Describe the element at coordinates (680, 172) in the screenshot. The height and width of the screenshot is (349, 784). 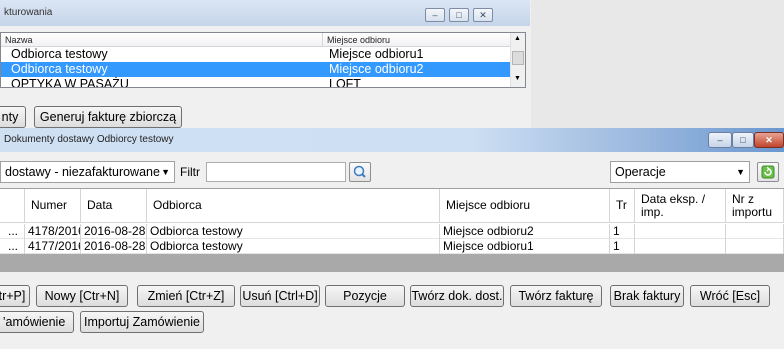
I see `operations-select: Operacje ▼` at that location.